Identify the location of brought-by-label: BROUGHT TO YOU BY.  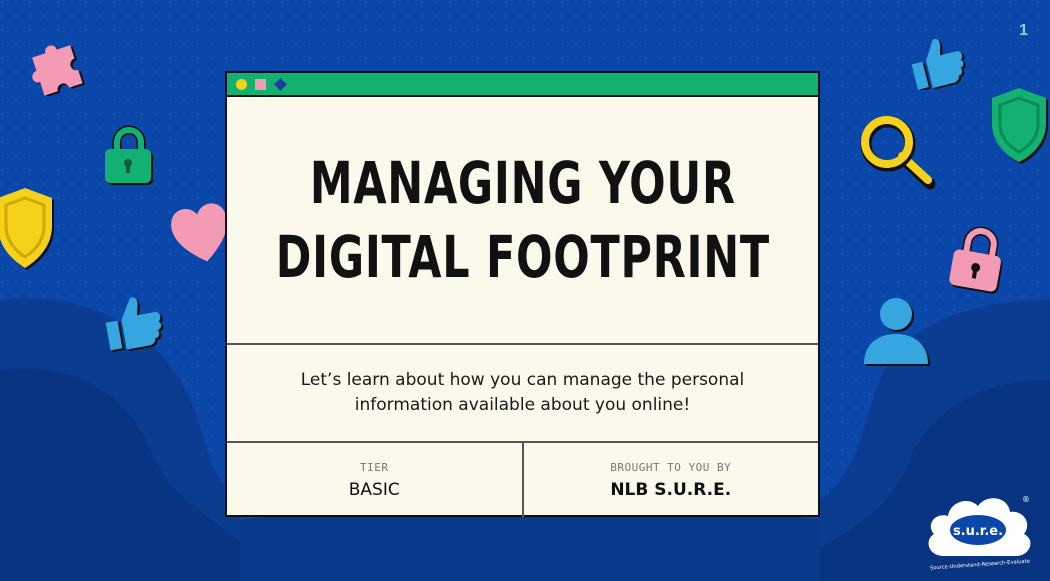
(671, 467).